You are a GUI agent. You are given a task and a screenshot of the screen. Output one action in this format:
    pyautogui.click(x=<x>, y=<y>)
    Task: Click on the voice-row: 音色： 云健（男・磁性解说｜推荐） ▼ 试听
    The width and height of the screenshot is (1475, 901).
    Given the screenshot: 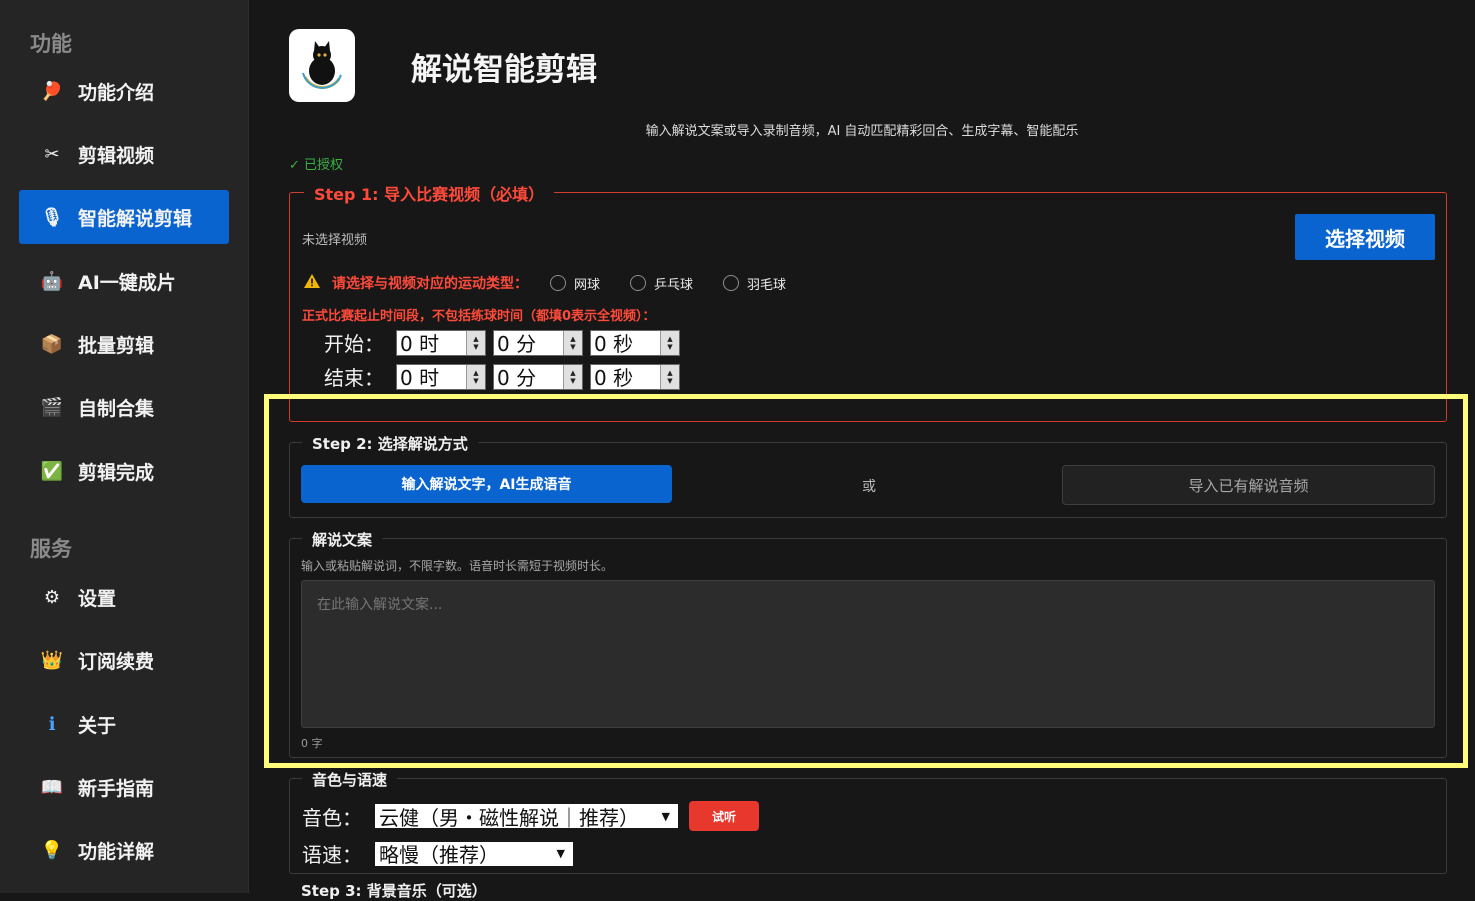 What is the action you would take?
    pyautogui.click(x=530, y=816)
    